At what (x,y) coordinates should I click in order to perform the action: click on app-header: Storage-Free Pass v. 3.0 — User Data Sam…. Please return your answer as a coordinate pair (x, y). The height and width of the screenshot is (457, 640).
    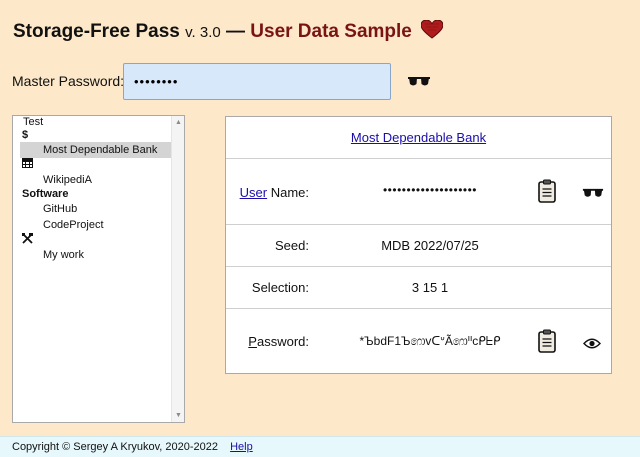
    Looking at the image, I should click on (228, 31).